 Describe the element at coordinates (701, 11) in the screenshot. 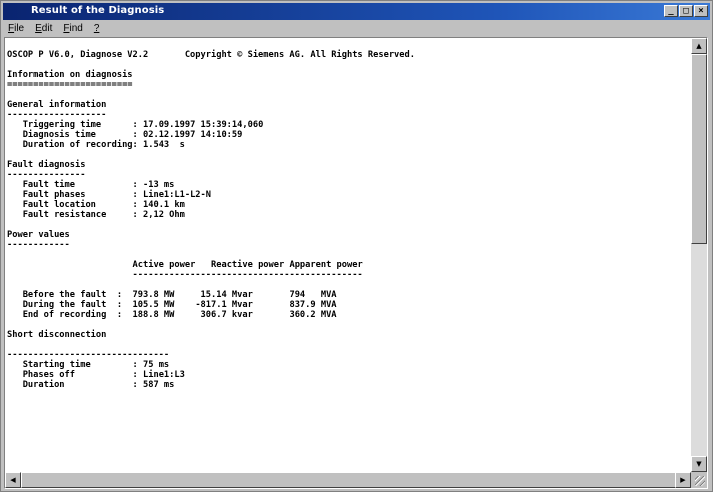

I see `close-button: ×` at that location.